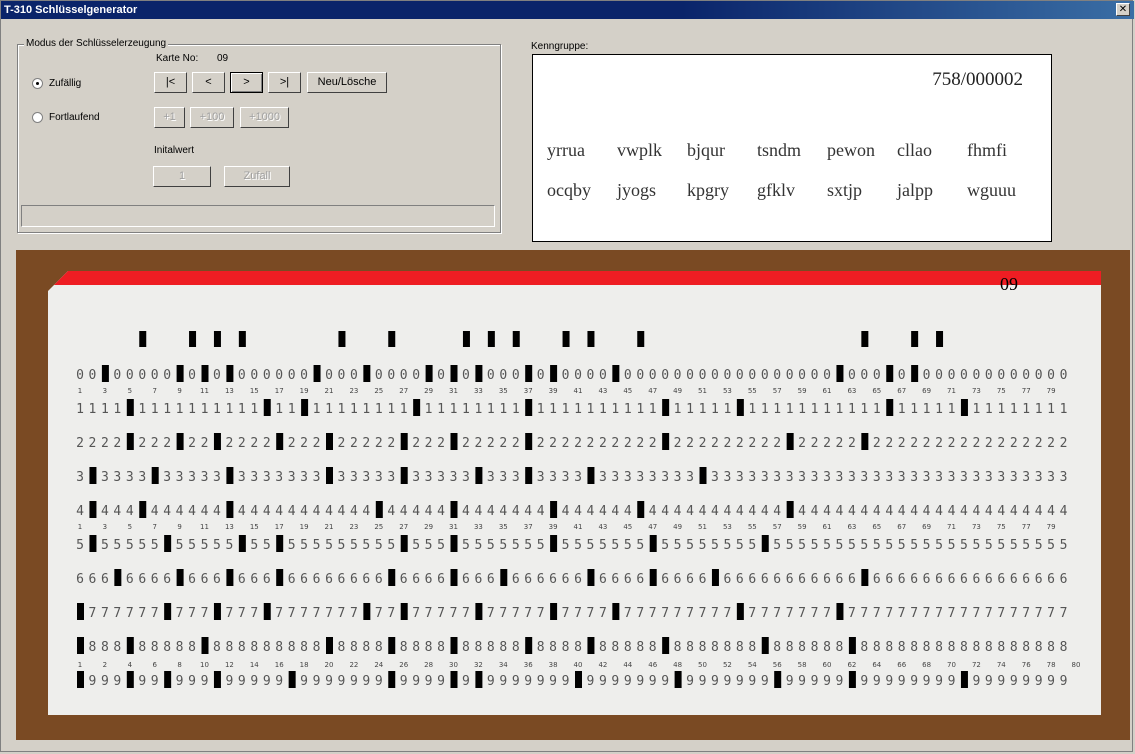 Image resolution: width=1135 pixels, height=754 pixels. What do you see at coordinates (246, 82) in the screenshot?
I see `next-card-button: >` at bounding box center [246, 82].